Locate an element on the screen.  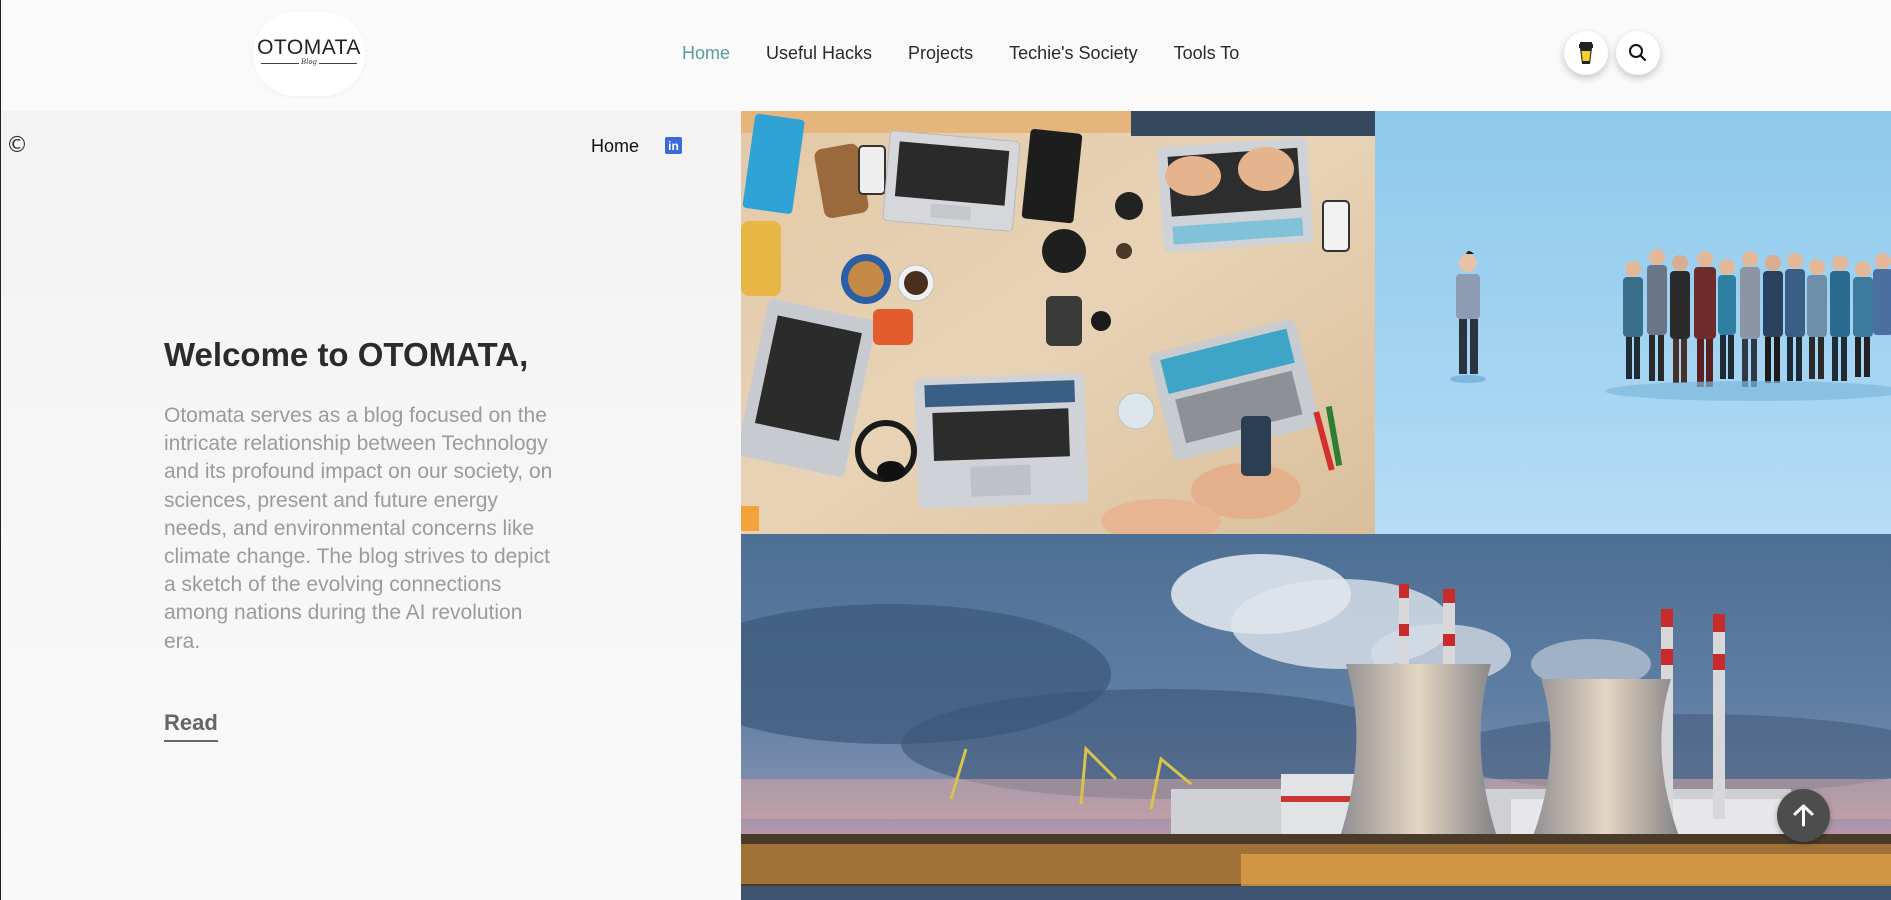
figurines-crowd-photo is located at coordinates (1633, 322).